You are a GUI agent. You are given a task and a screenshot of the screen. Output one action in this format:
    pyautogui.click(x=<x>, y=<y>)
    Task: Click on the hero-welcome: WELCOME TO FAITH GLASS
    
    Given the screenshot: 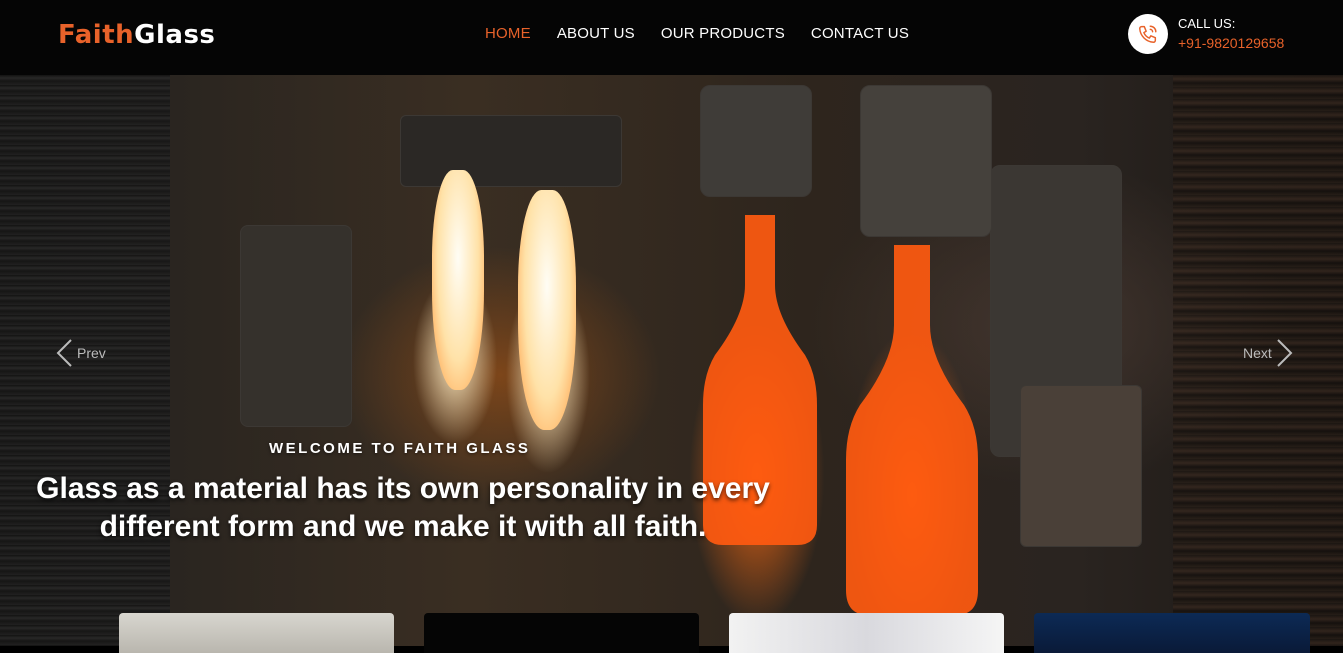 What is the action you would take?
    pyautogui.click(x=400, y=448)
    